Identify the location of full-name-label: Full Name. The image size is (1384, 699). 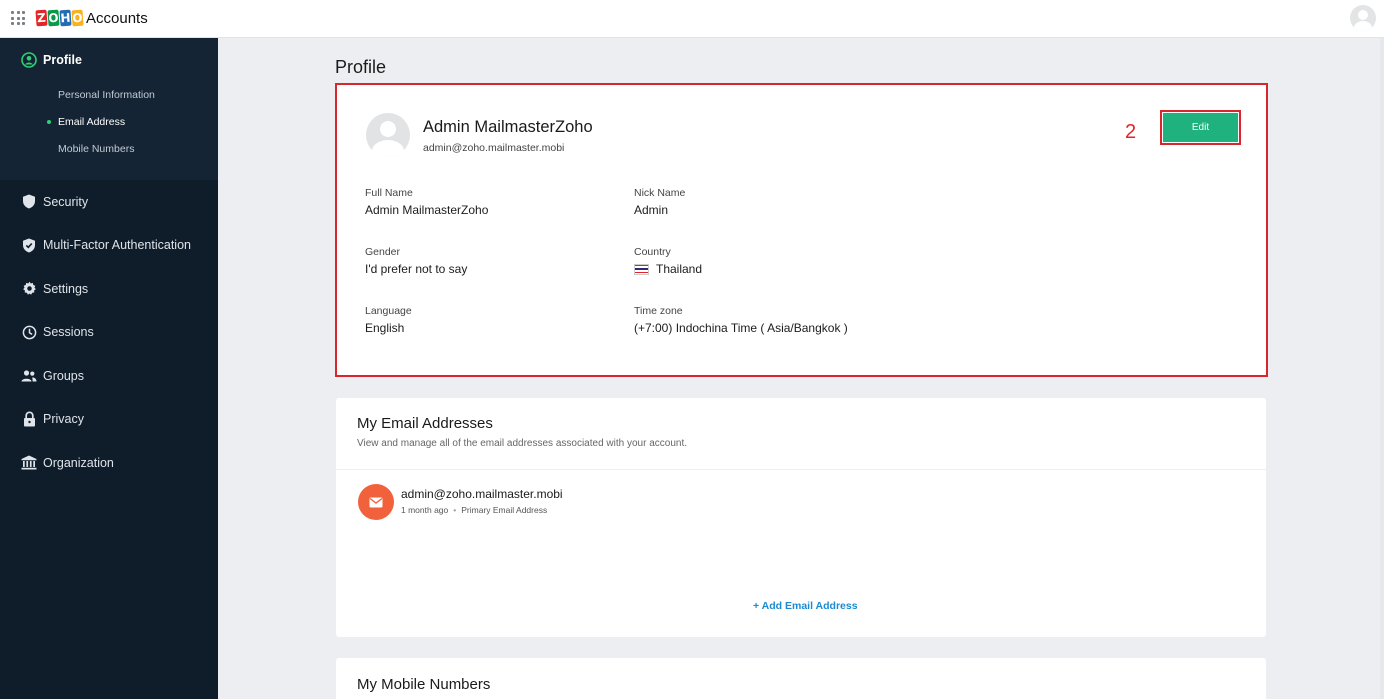
(389, 193).